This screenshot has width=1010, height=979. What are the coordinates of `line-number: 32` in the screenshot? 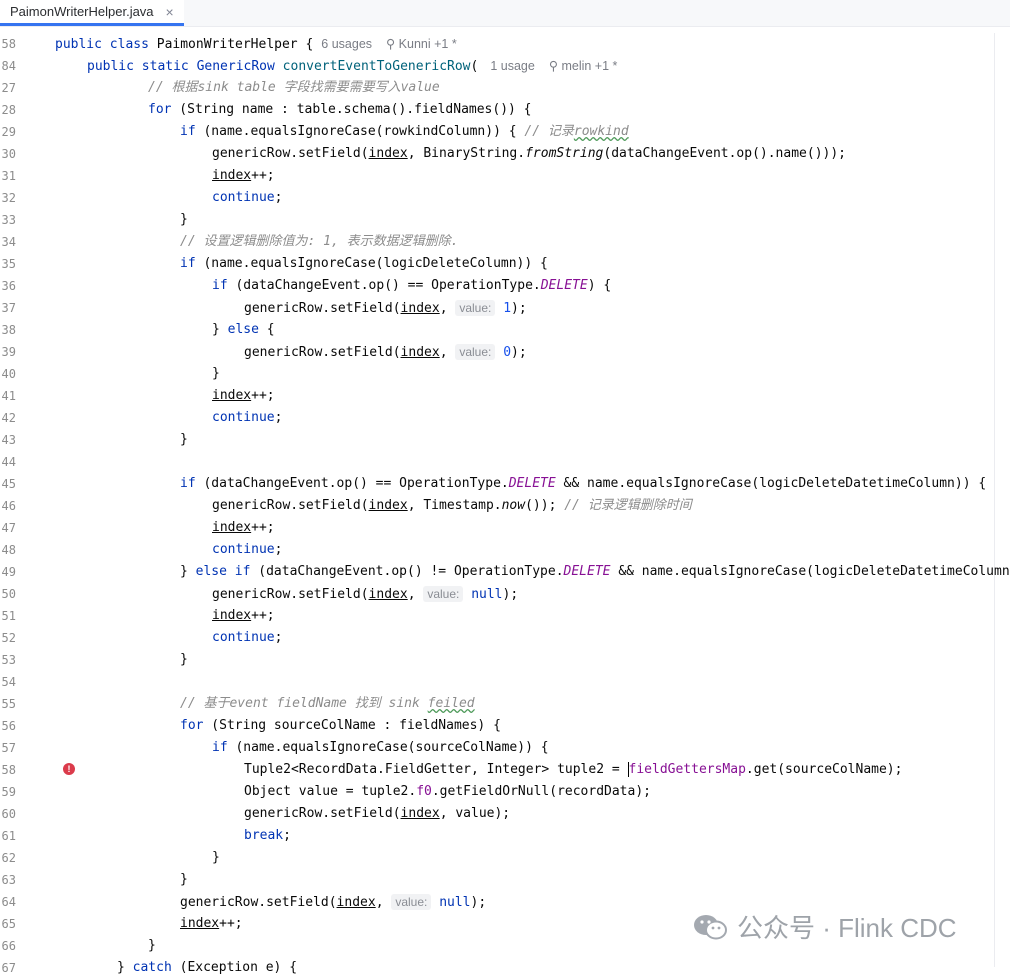 It's located at (8, 198).